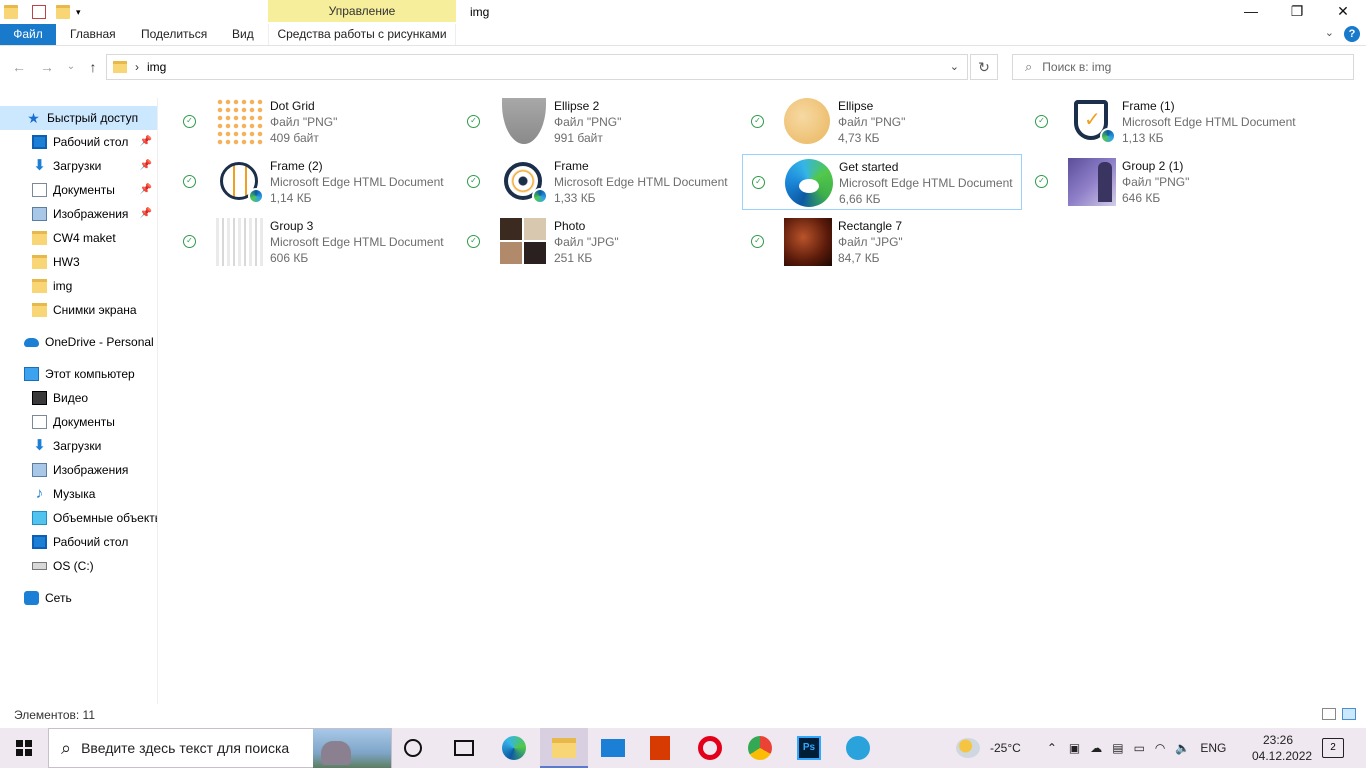 This screenshot has height=768, width=1366. Describe the element at coordinates (78, 286) in the screenshot. I see `sidebar-item-img: img` at that location.